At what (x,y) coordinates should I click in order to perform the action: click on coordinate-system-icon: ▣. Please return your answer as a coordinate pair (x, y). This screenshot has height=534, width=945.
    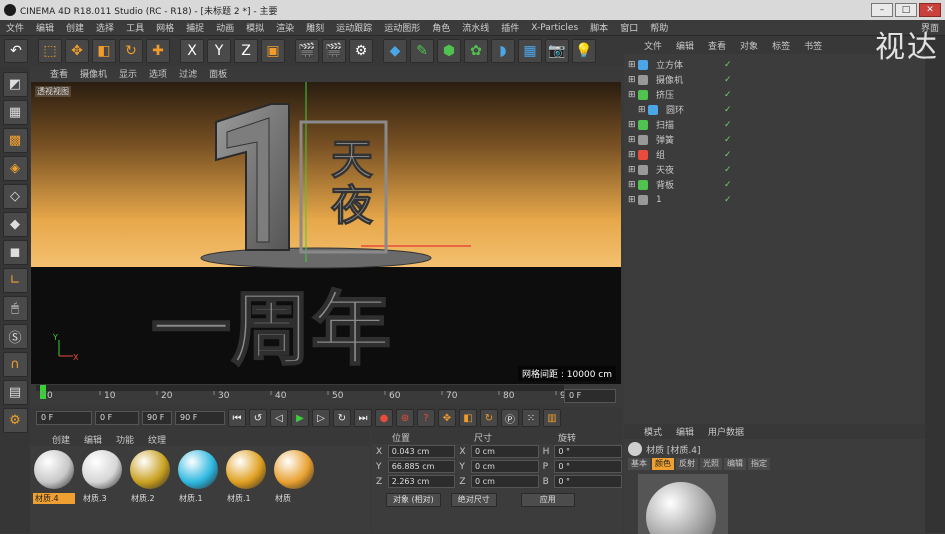
    Looking at the image, I should click on (273, 51).